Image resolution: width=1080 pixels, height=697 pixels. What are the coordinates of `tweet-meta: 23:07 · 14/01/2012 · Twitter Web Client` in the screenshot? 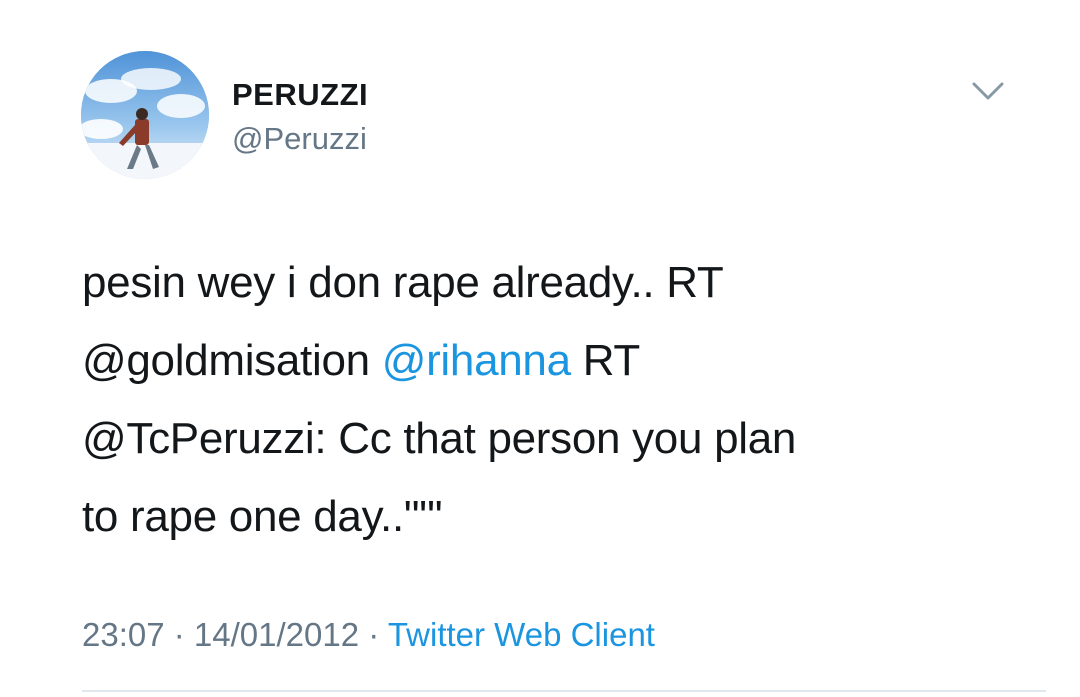 It's located at (368, 635).